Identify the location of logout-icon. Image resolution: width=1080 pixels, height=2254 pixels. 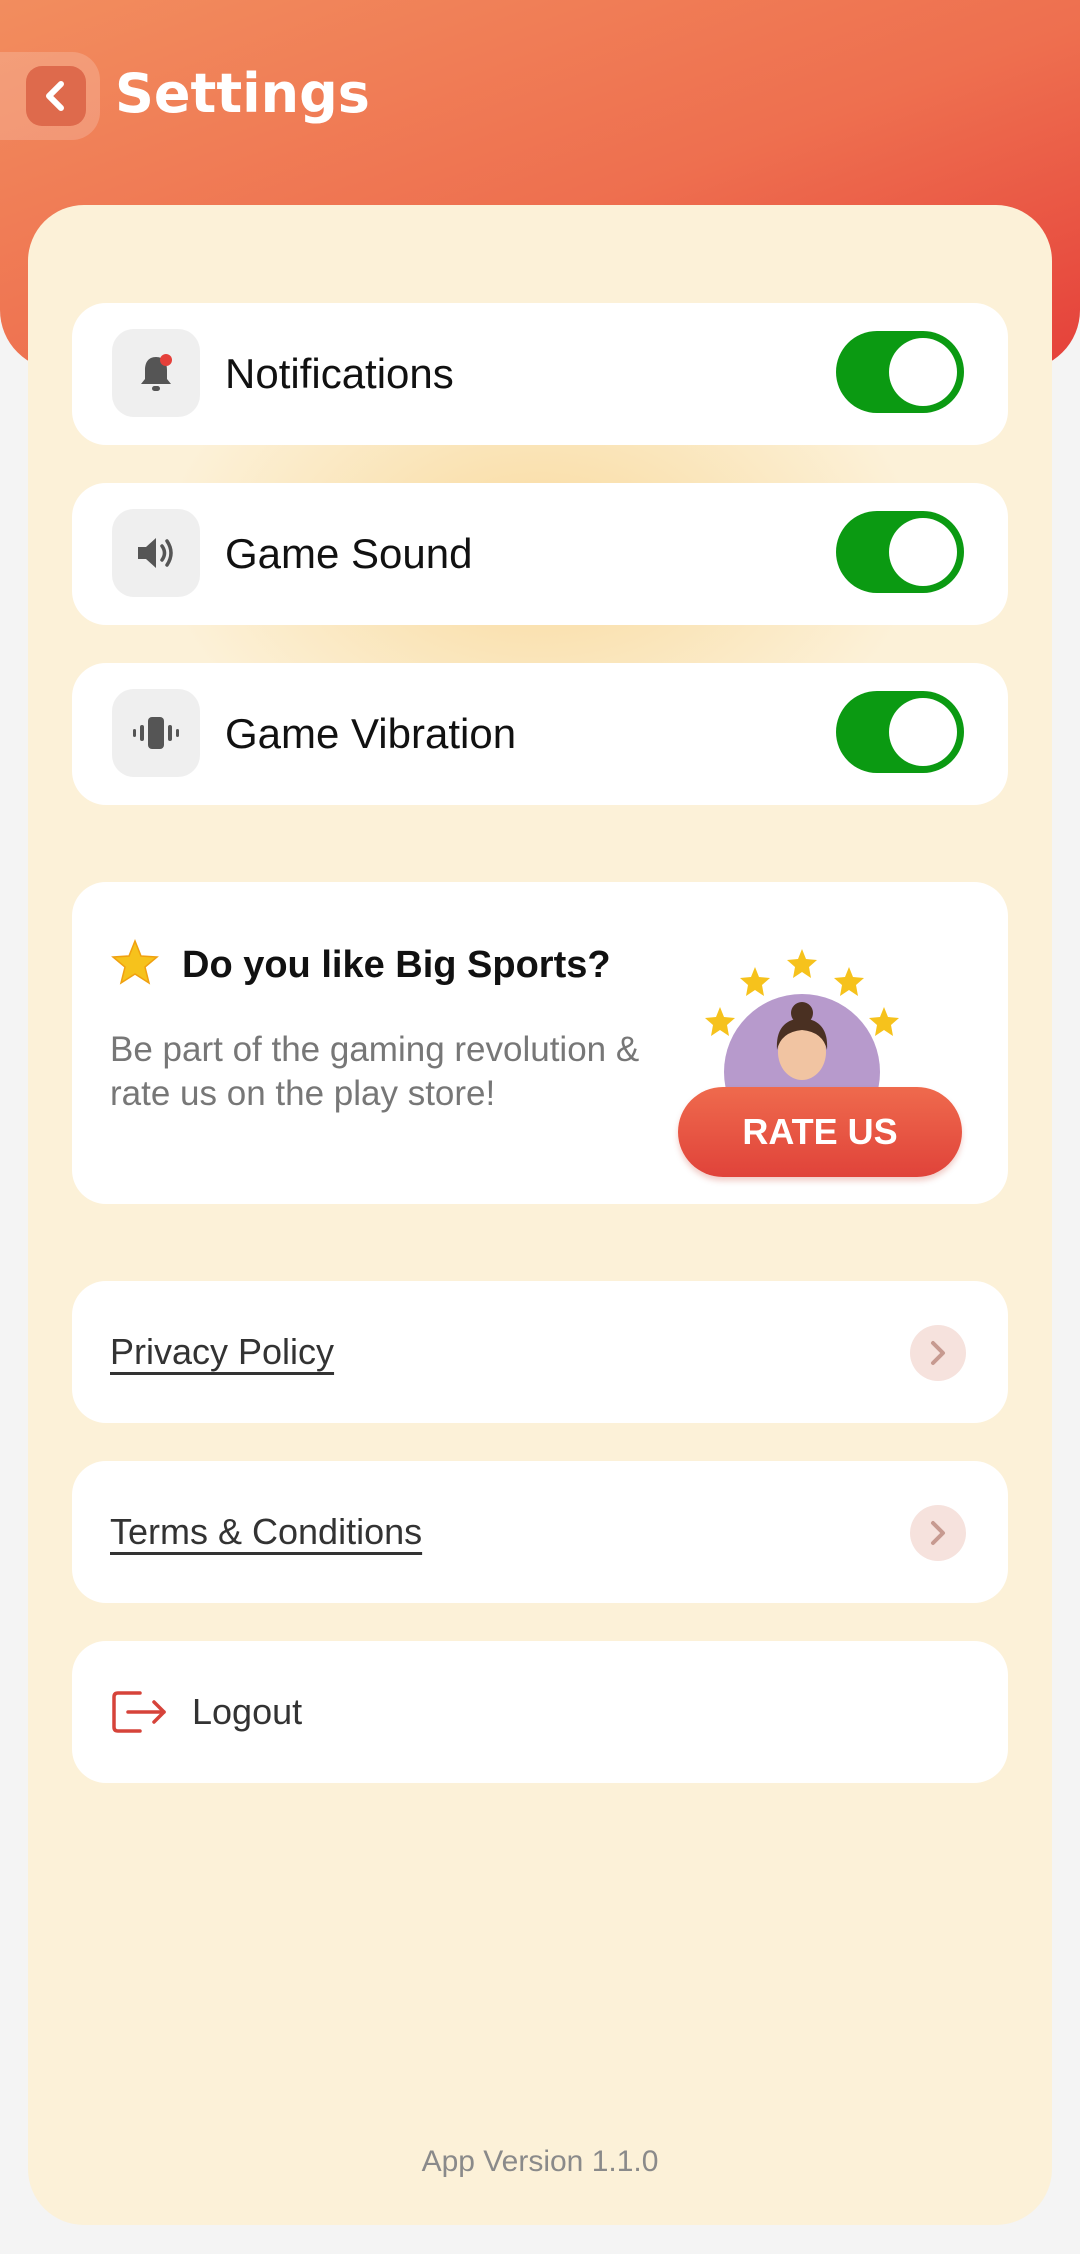
(139, 1712).